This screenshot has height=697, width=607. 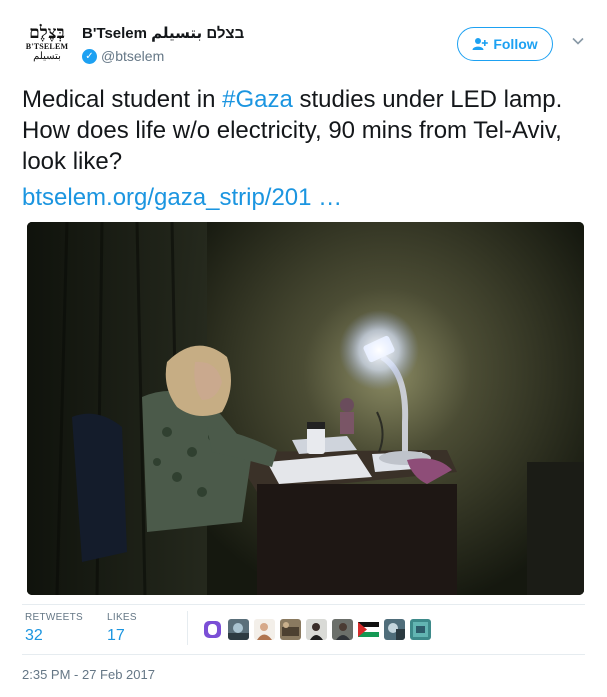 What do you see at coordinates (47, 46) in the screenshot?
I see `avatar-english-text: B'TSELEM` at bounding box center [47, 46].